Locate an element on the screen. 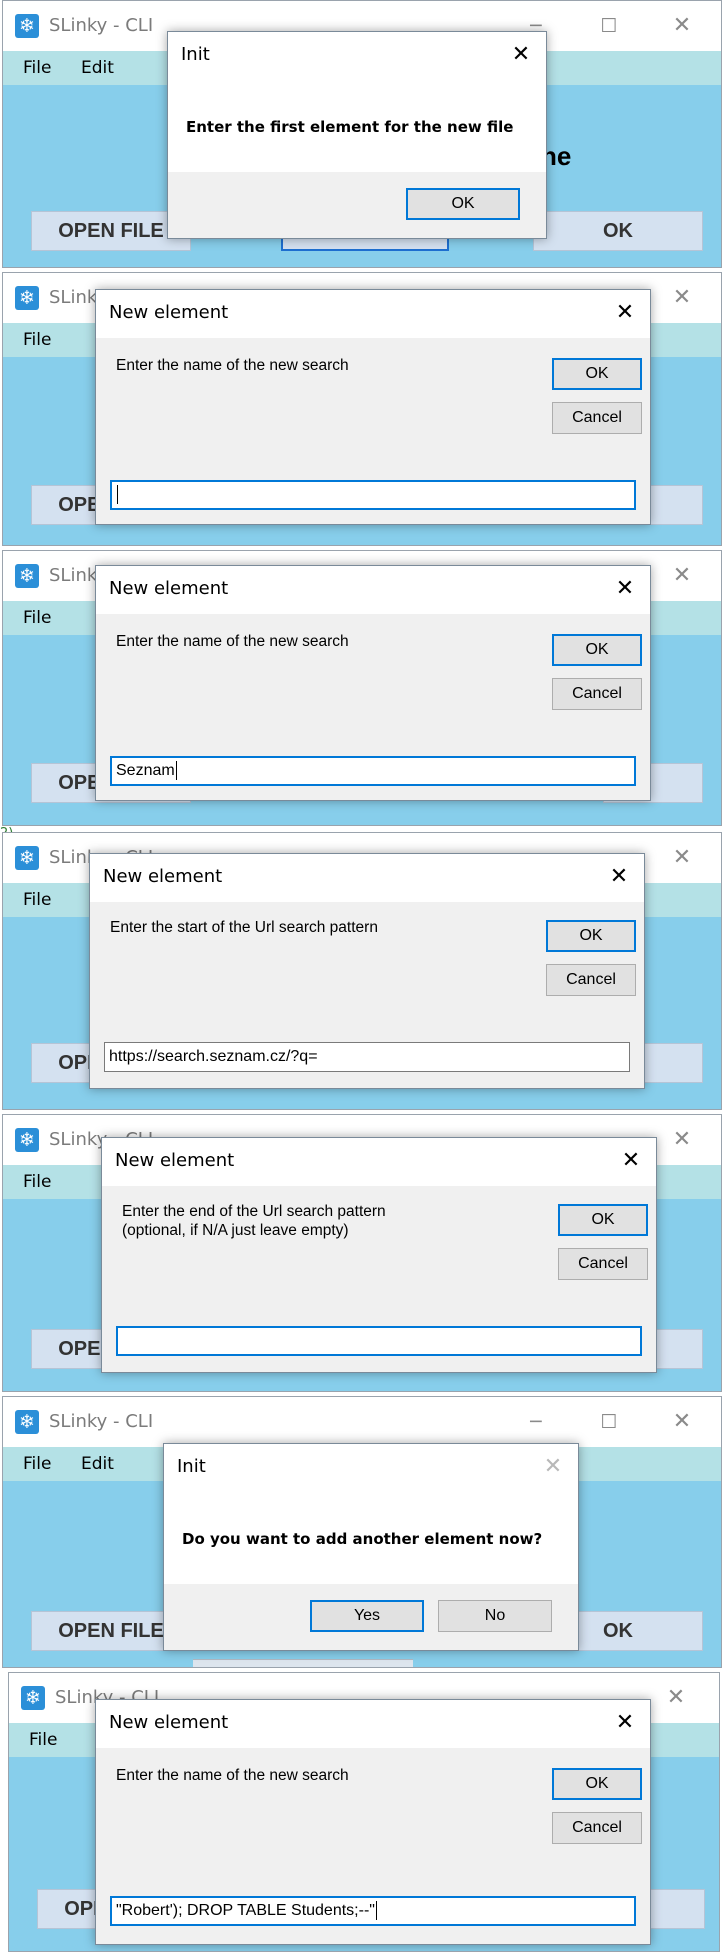 This screenshot has height=1956, width=728. yes-button: Yes is located at coordinates (367, 1616).